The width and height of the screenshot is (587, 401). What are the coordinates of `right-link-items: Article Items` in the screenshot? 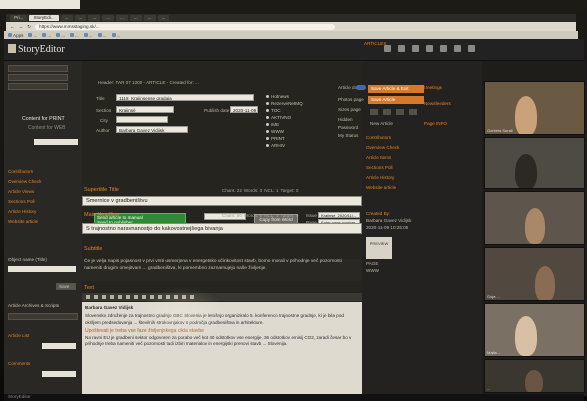 It's located at (378, 157).